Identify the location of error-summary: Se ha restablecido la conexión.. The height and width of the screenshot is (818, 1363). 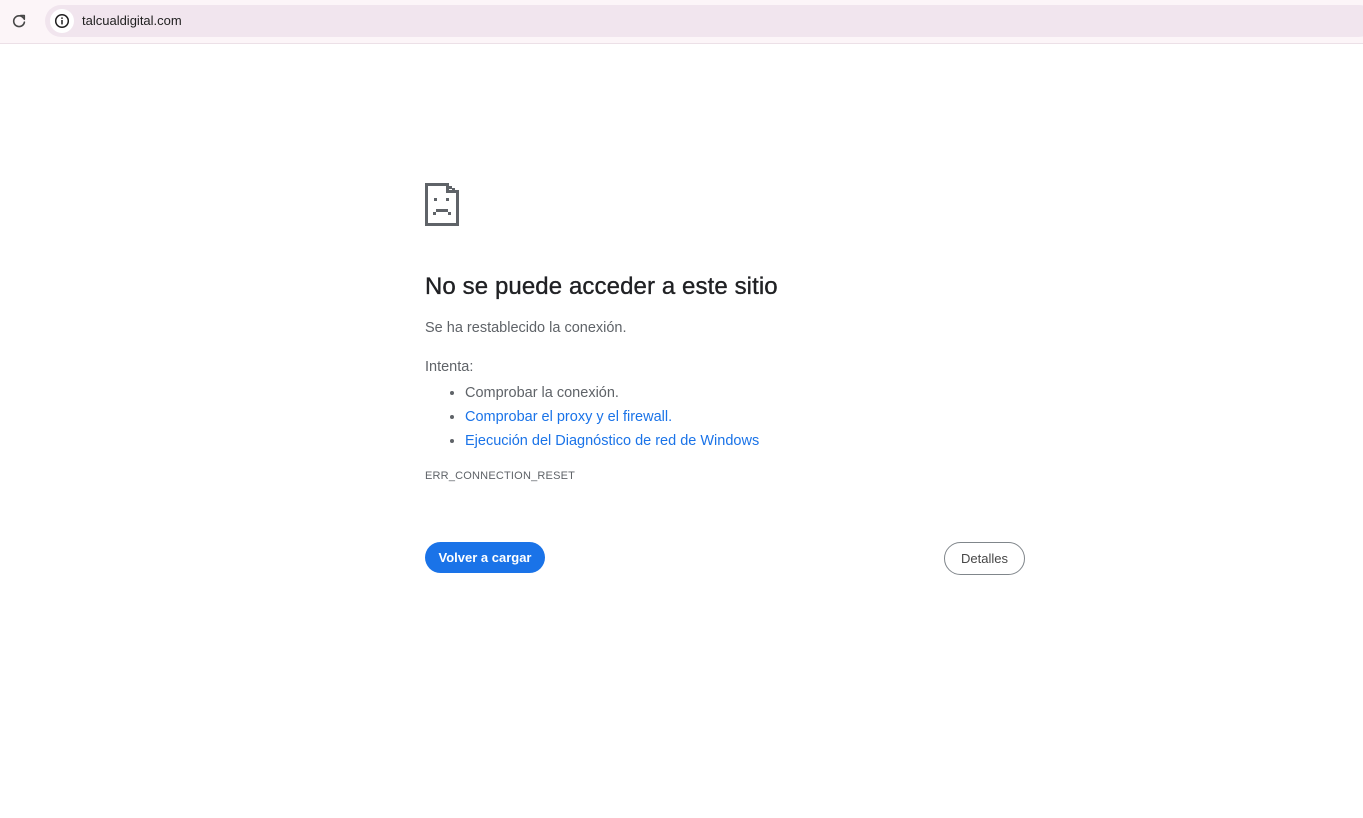
(526, 328).